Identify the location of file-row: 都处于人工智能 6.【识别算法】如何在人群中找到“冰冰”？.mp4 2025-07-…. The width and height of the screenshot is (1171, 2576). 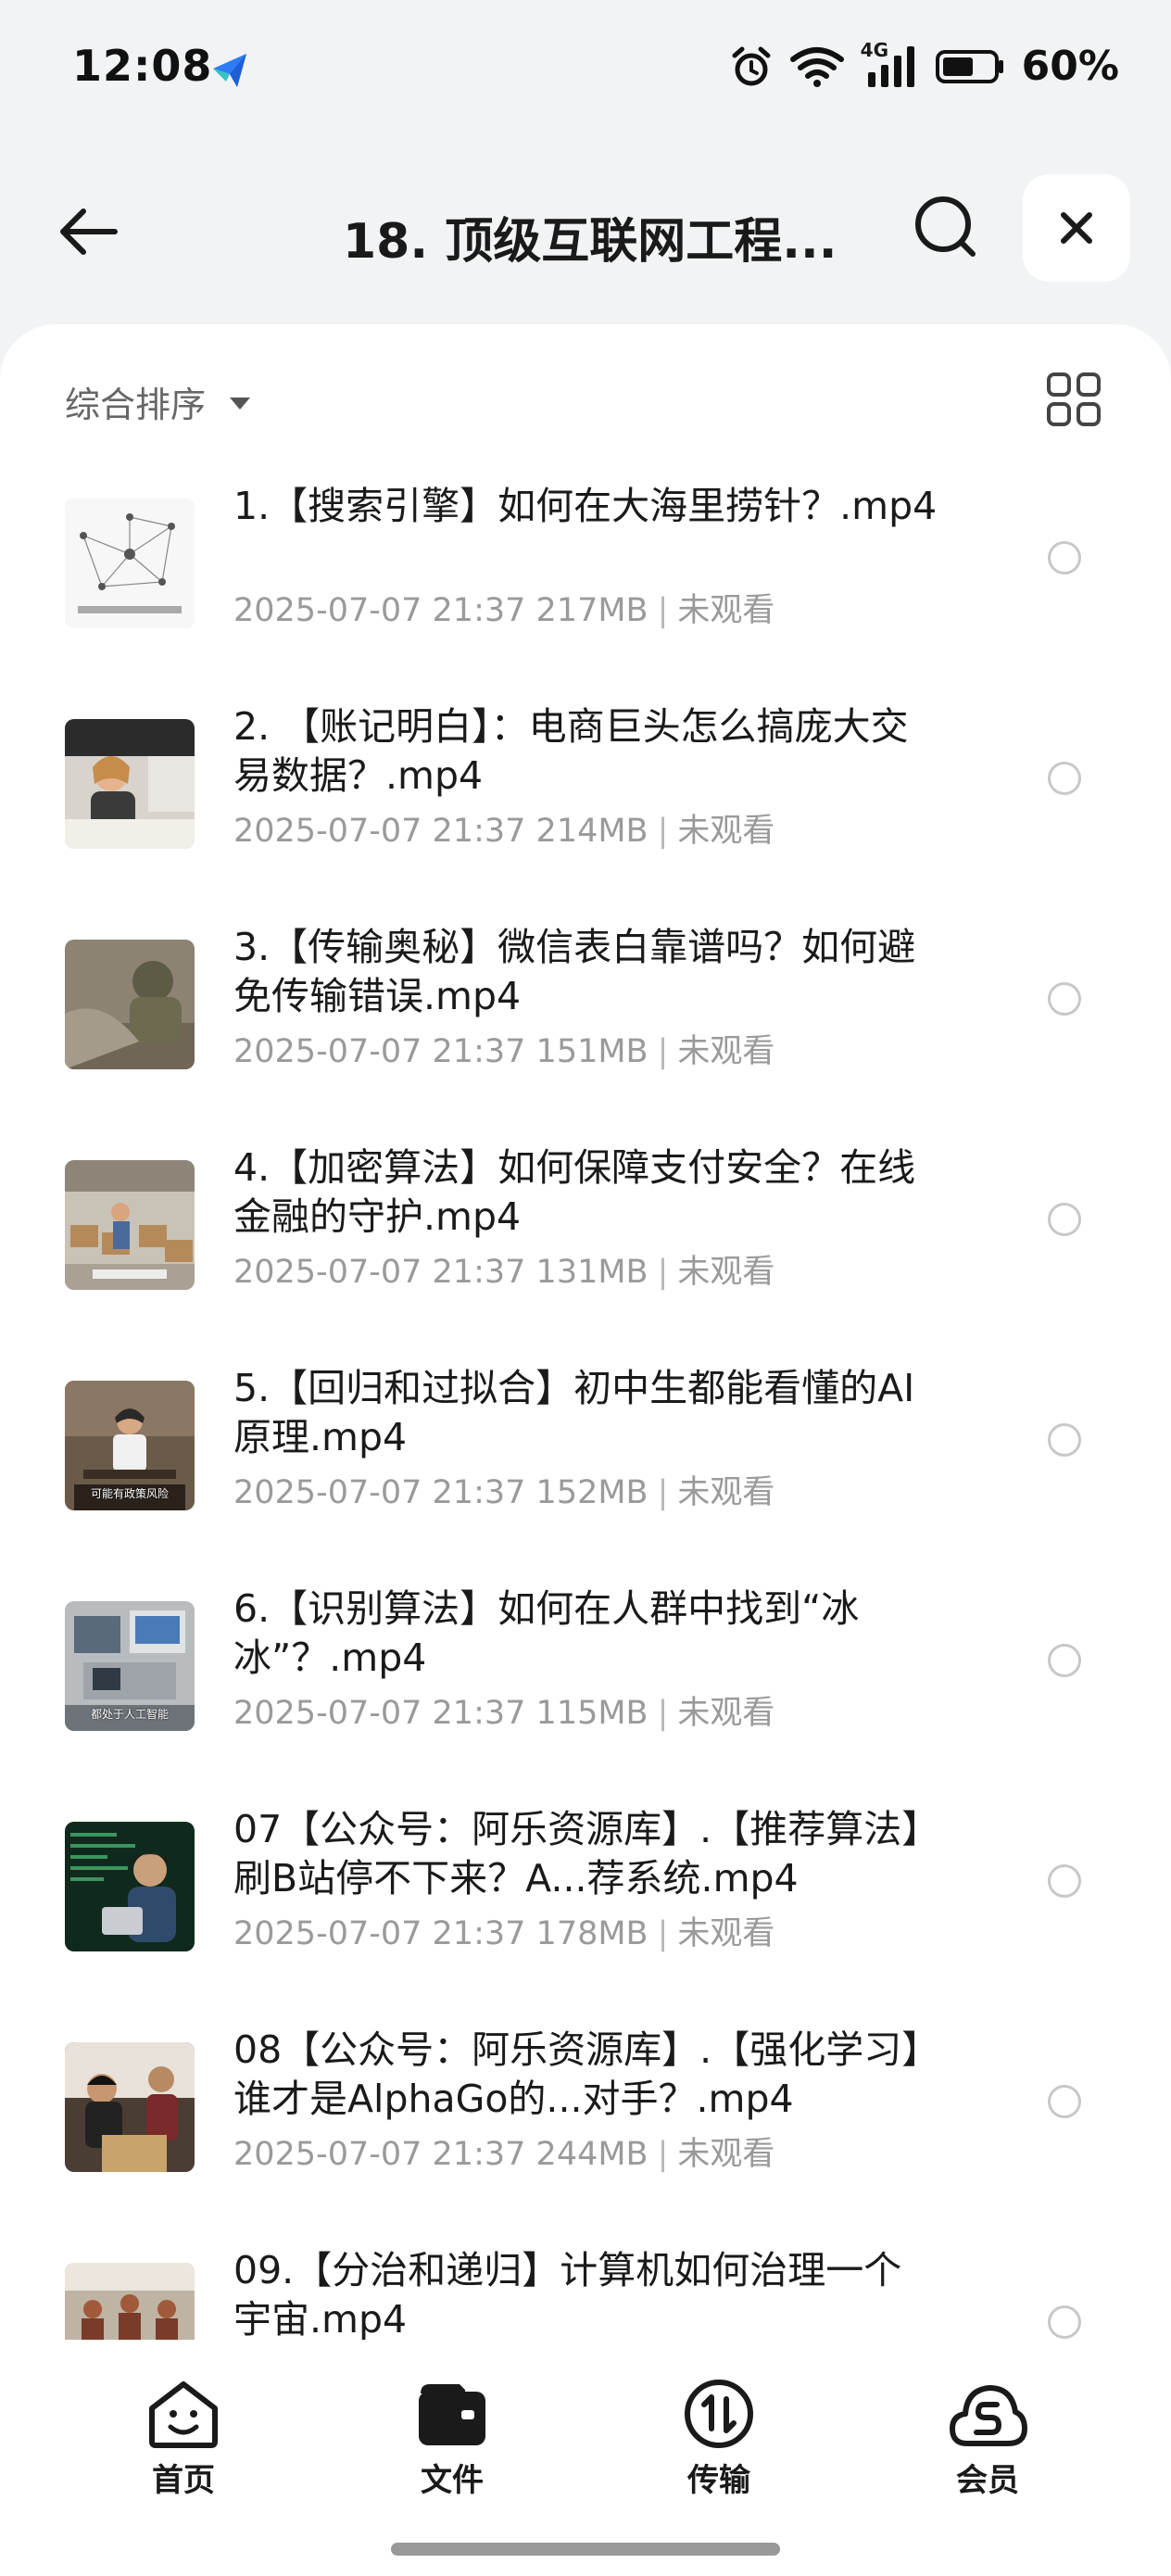
(585, 1695).